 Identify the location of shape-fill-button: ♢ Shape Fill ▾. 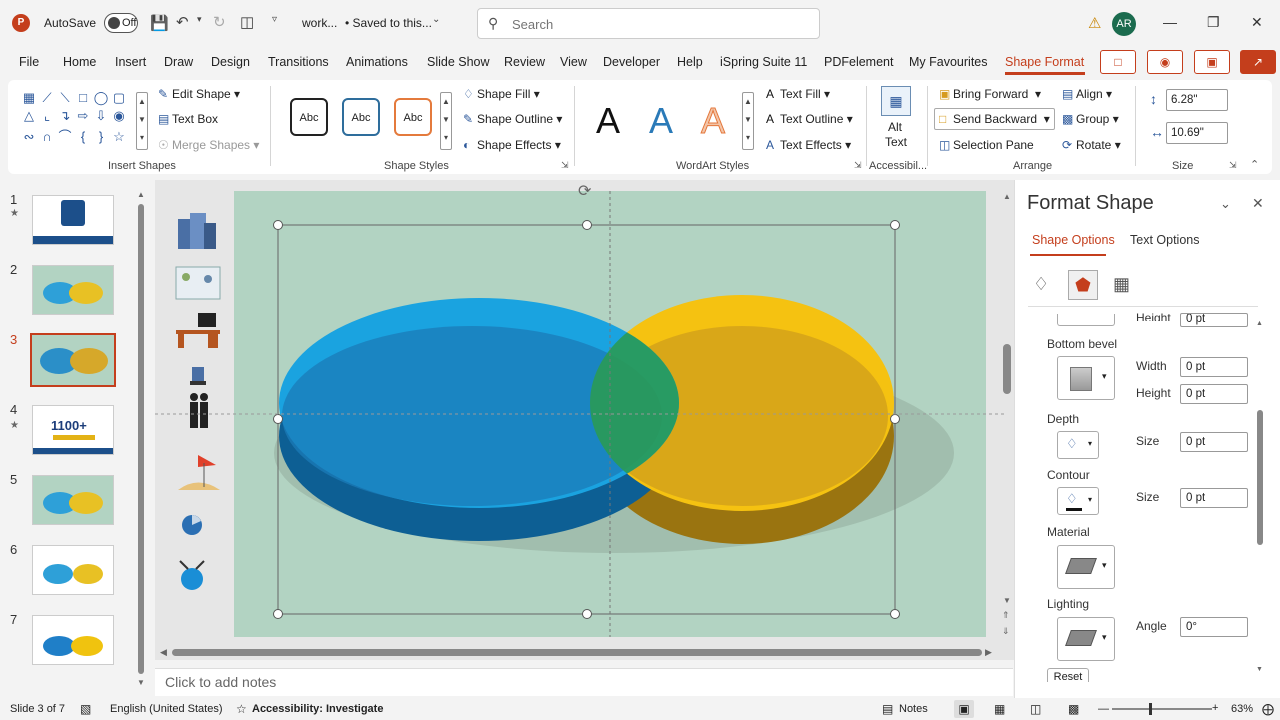
(501, 94).